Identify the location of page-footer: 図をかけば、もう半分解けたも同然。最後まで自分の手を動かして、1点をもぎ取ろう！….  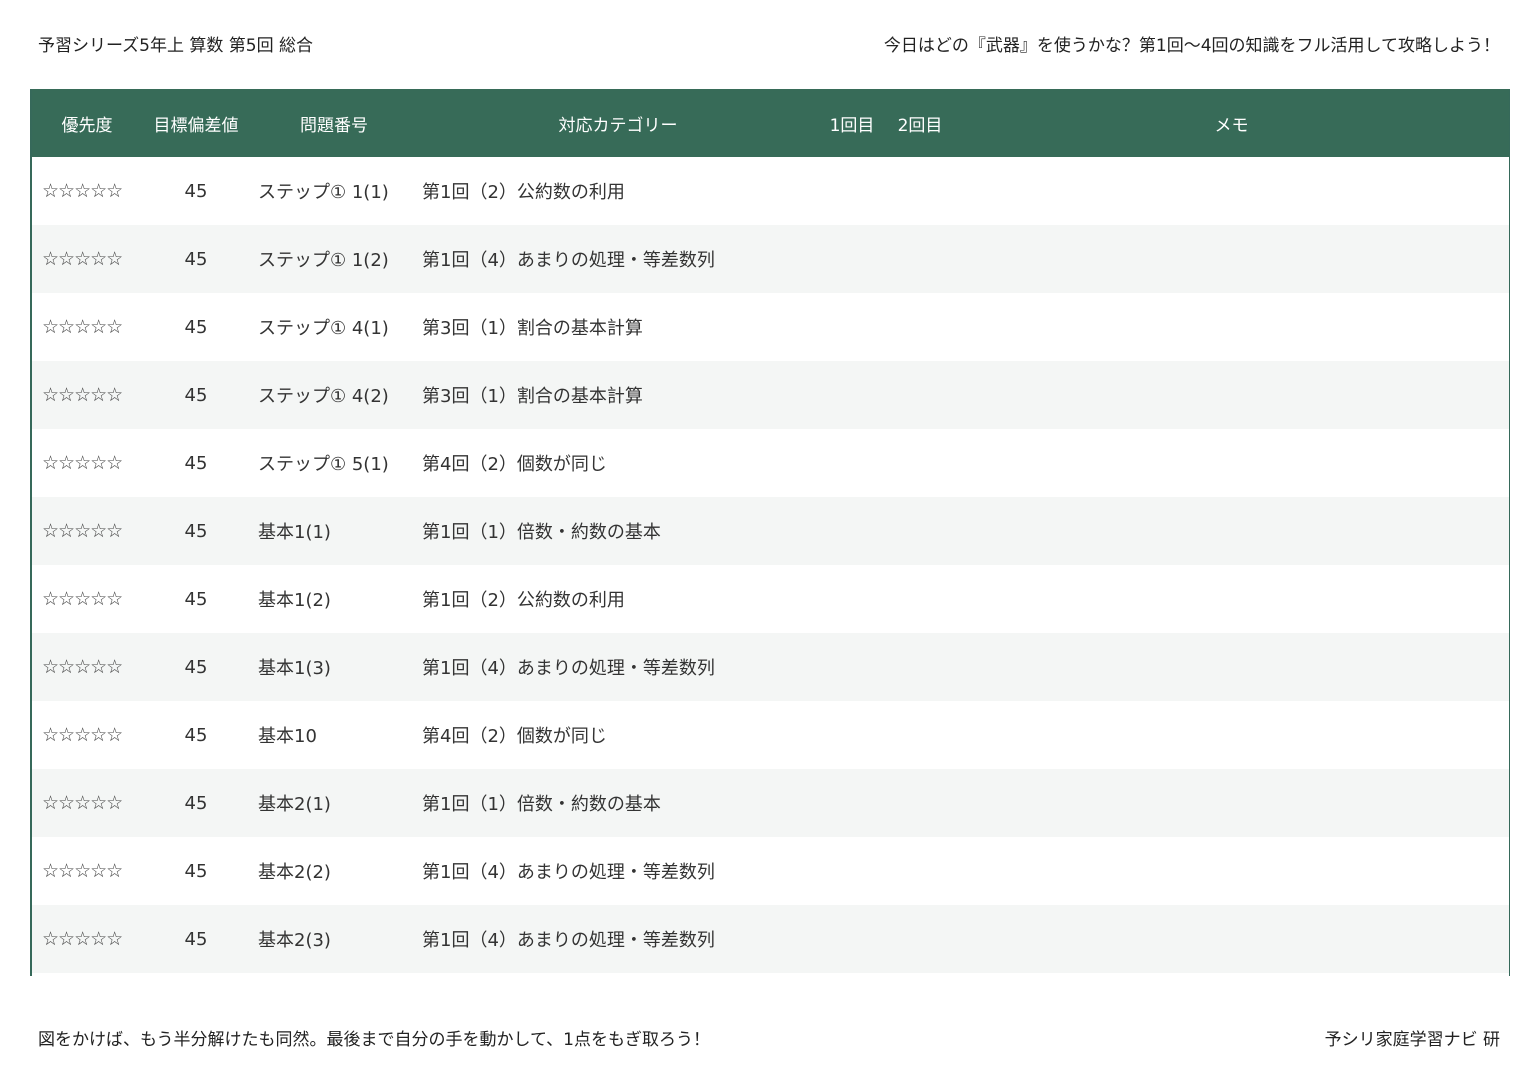
(769, 1037).